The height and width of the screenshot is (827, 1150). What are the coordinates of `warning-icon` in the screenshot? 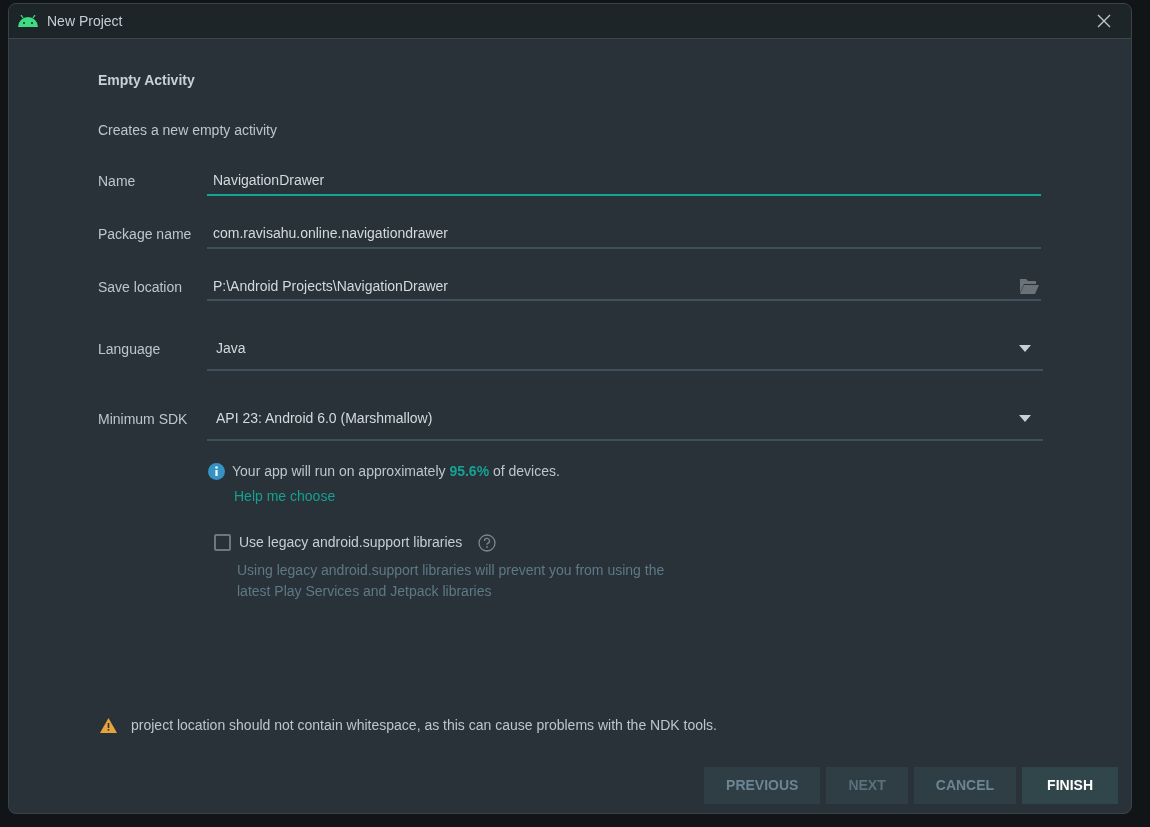 It's located at (108, 725).